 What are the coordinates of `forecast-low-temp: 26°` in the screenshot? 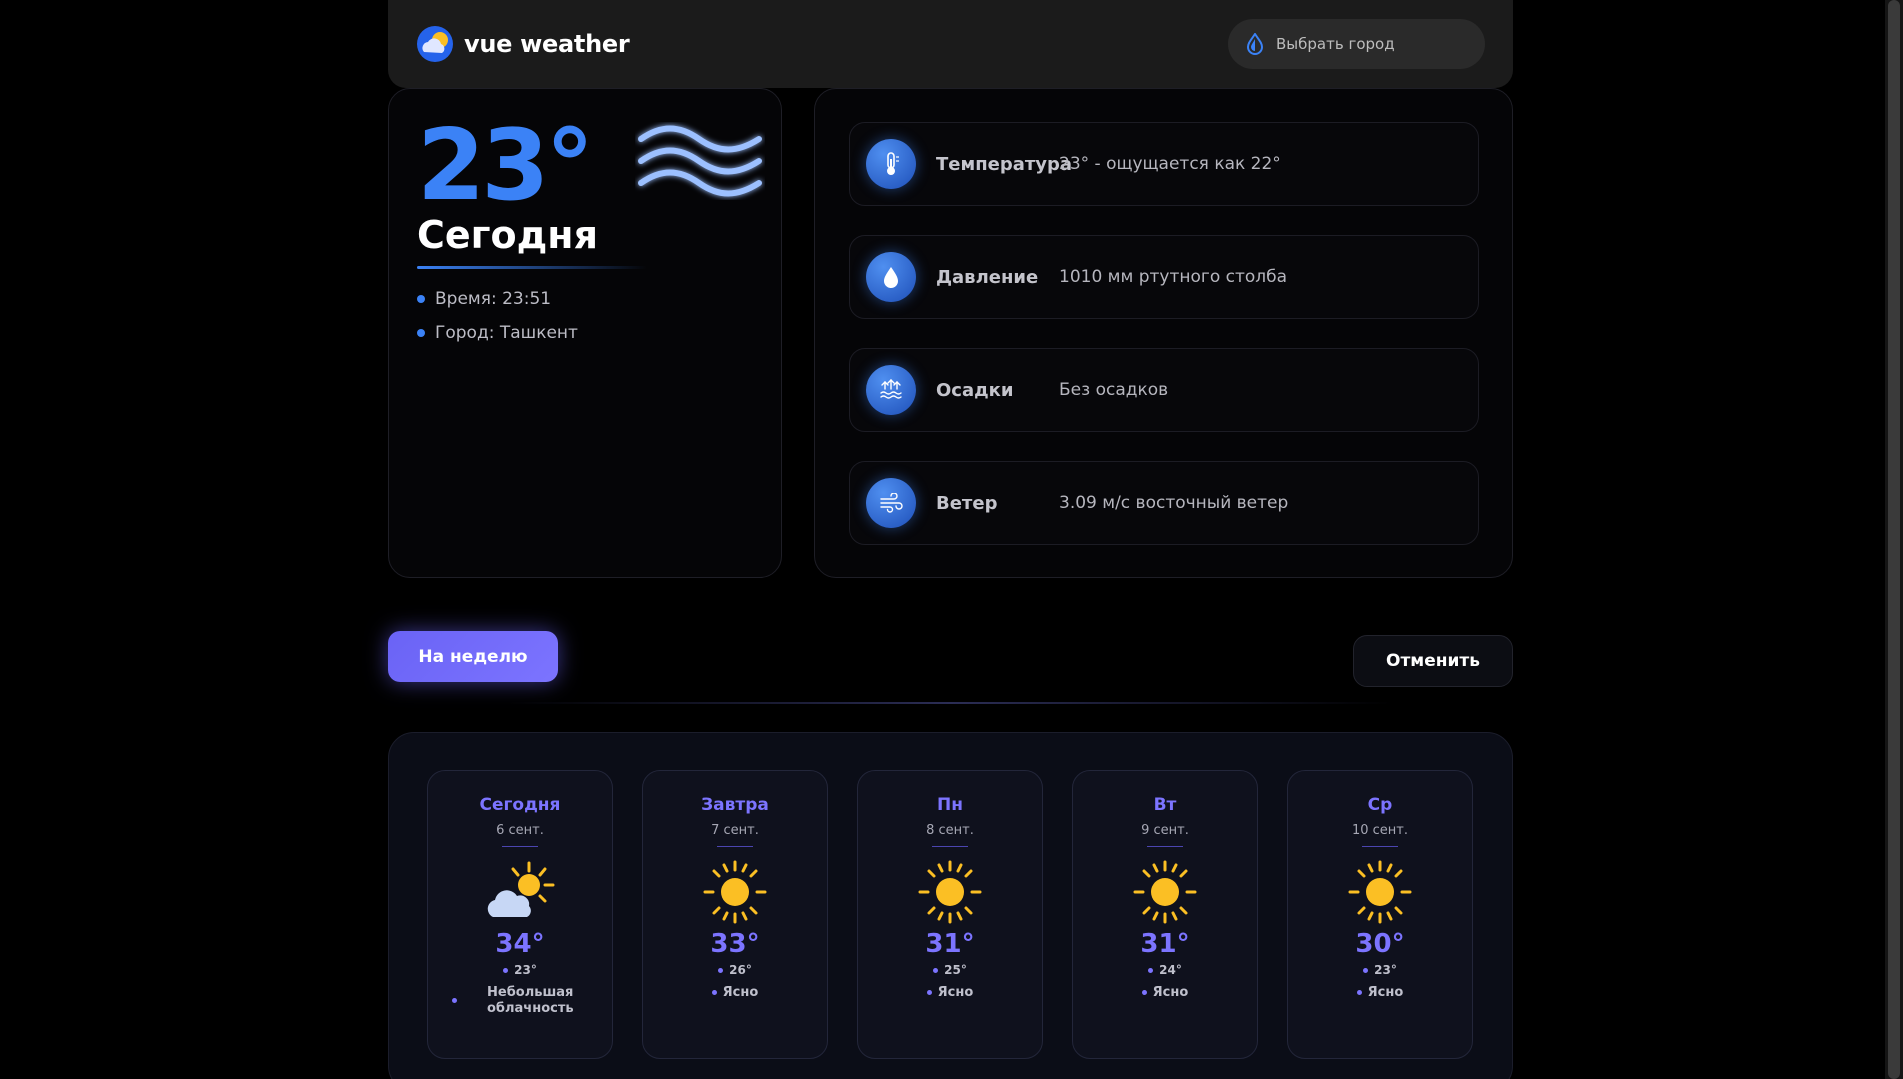 It's located at (740, 970).